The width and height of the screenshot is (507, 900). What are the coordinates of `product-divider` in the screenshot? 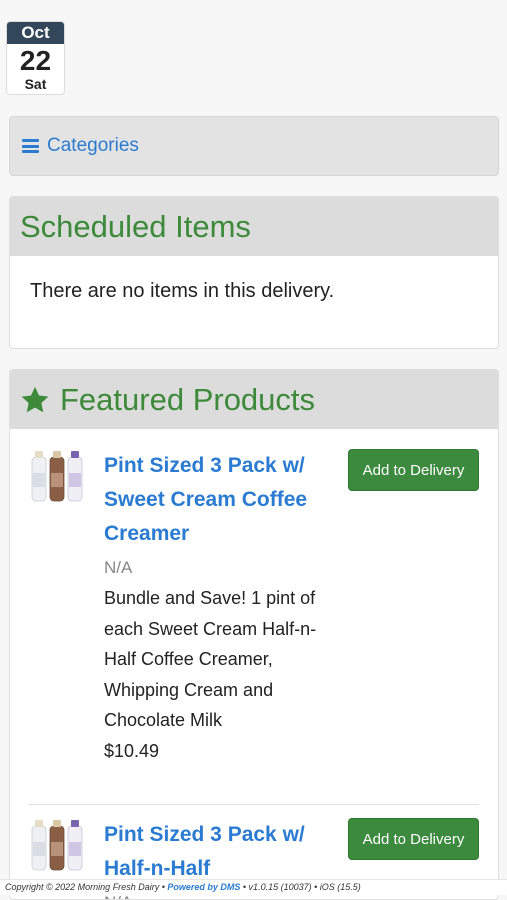 It's located at (254, 804).